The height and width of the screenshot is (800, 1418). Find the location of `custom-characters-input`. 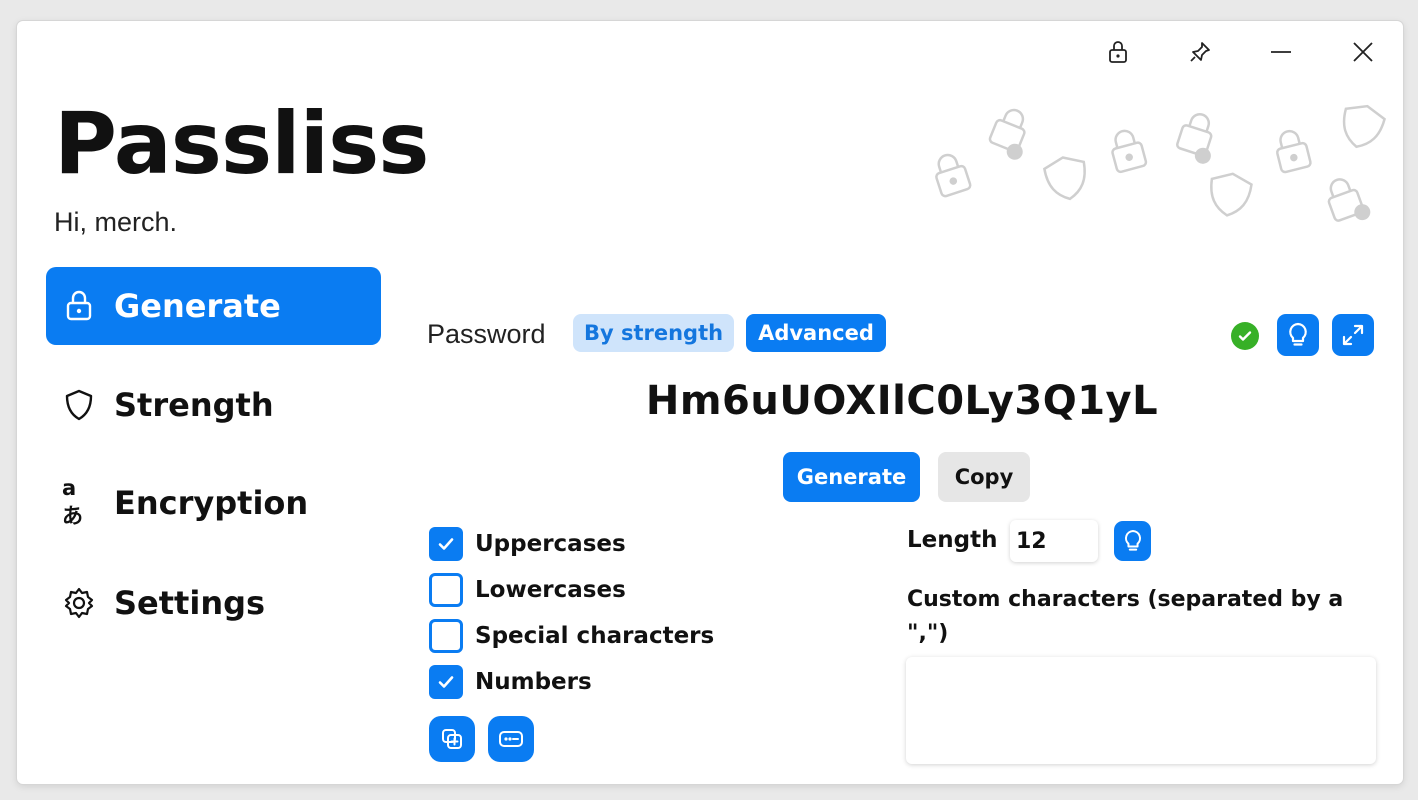

custom-characters-input is located at coordinates (1141, 710).